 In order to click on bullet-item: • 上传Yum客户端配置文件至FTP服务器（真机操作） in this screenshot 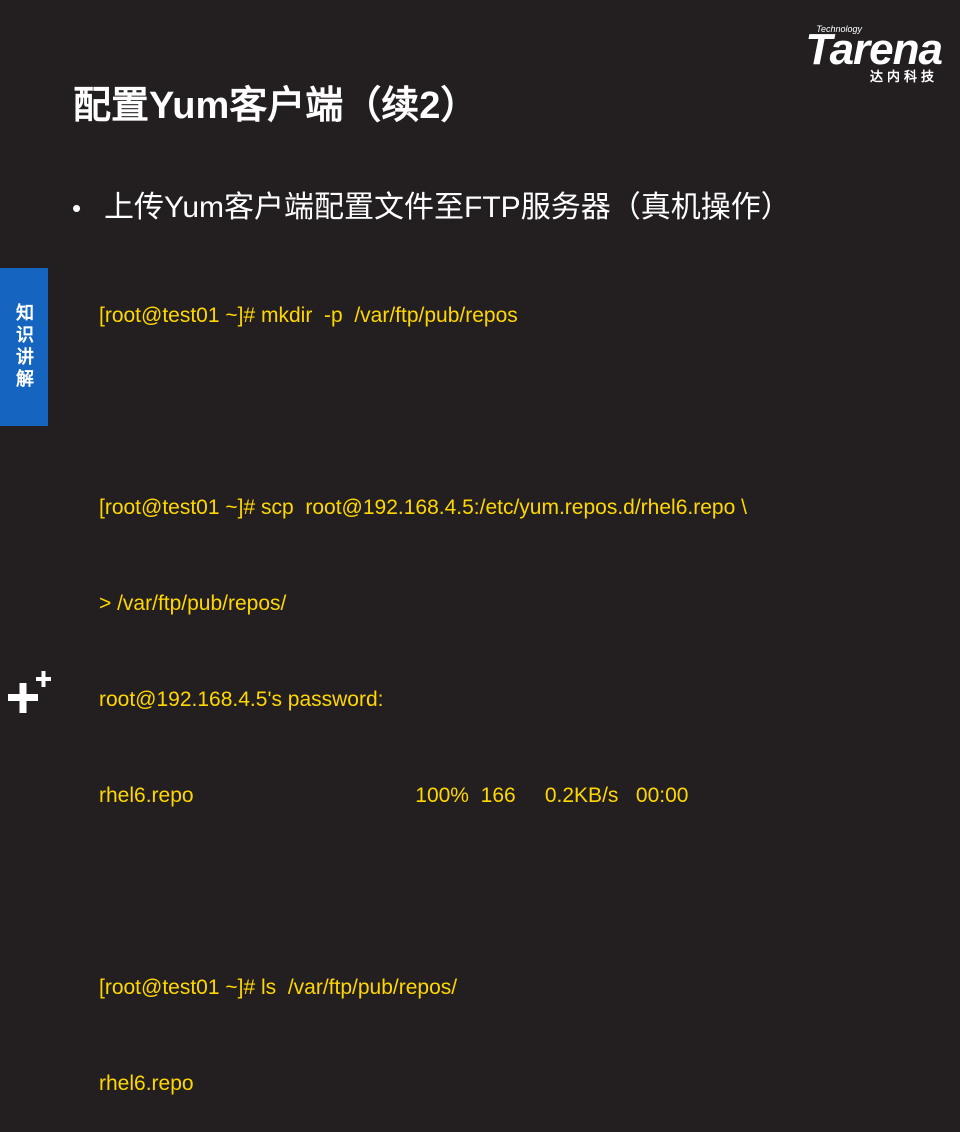, I will do `click(431, 204)`.